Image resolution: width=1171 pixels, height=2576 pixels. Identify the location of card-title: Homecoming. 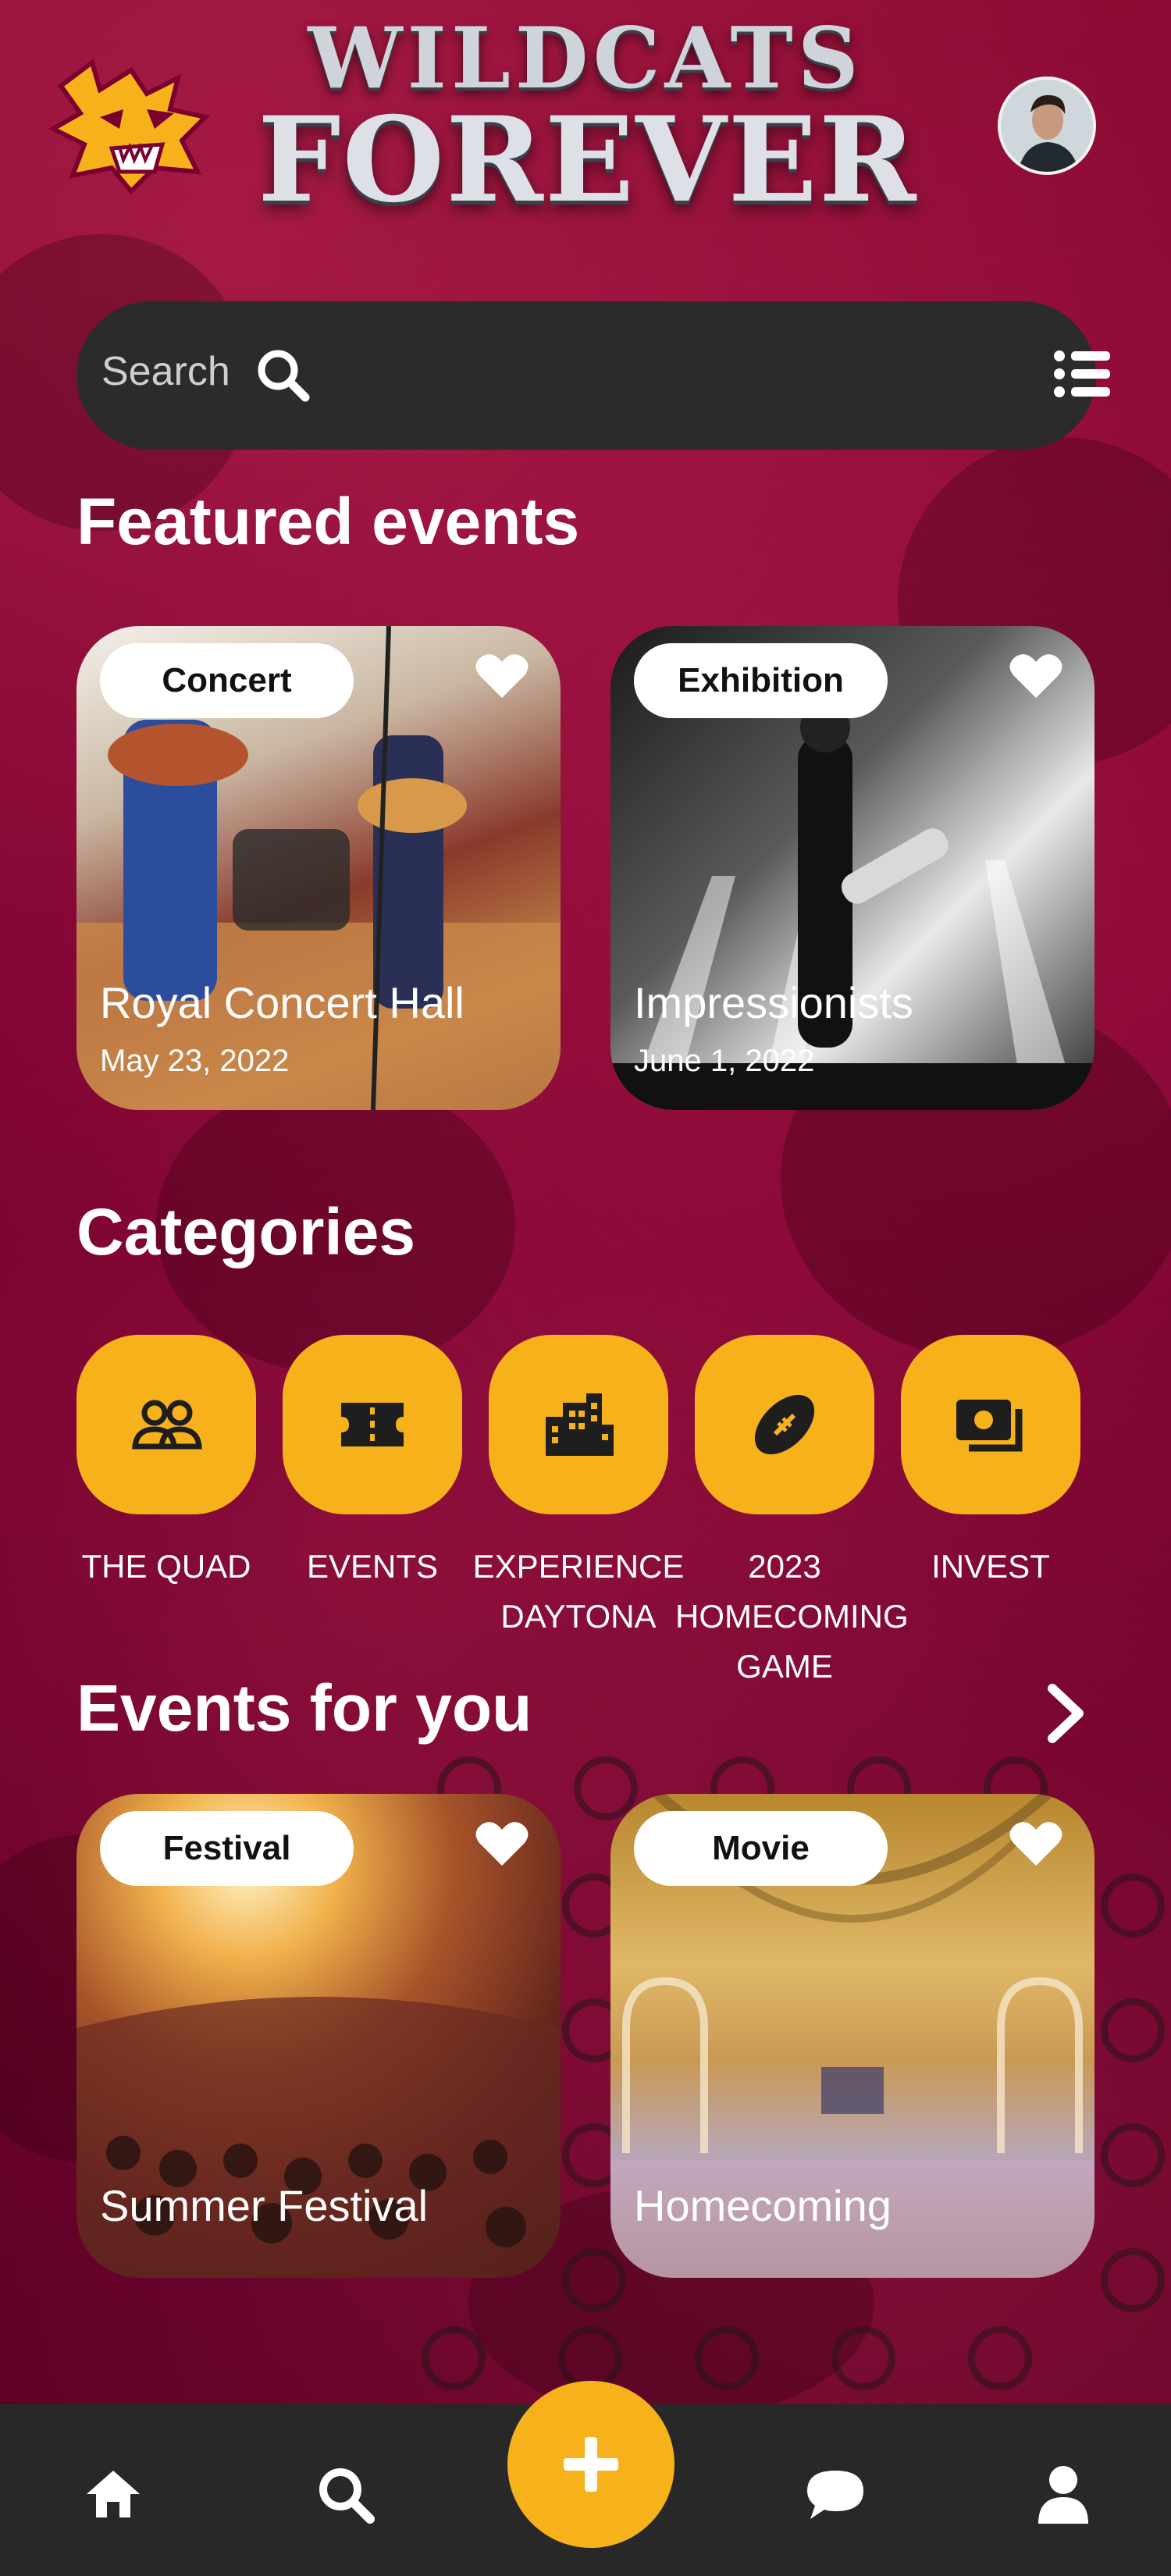
(763, 2205).